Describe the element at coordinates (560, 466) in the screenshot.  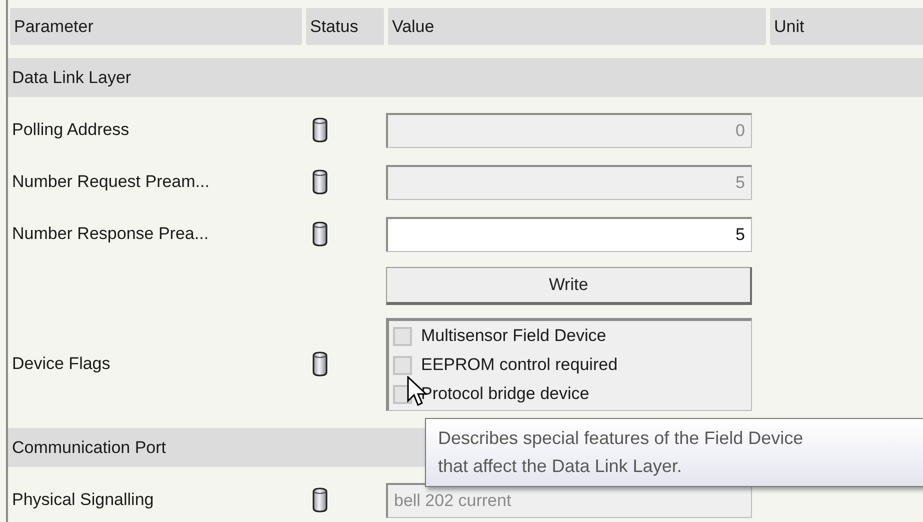
I see `tooltip-text: that affect the Data Link Layer.` at that location.